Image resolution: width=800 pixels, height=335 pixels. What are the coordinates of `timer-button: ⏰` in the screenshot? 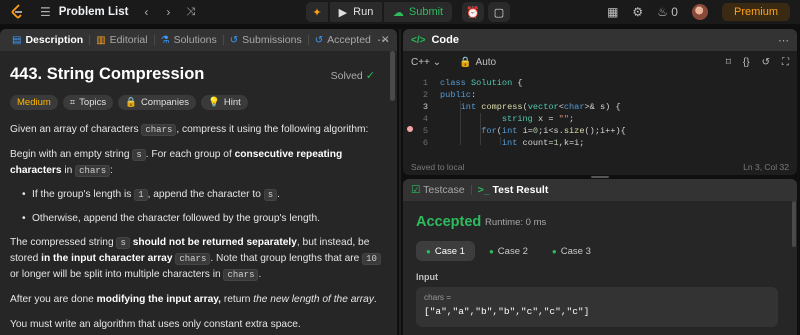 It's located at (473, 12).